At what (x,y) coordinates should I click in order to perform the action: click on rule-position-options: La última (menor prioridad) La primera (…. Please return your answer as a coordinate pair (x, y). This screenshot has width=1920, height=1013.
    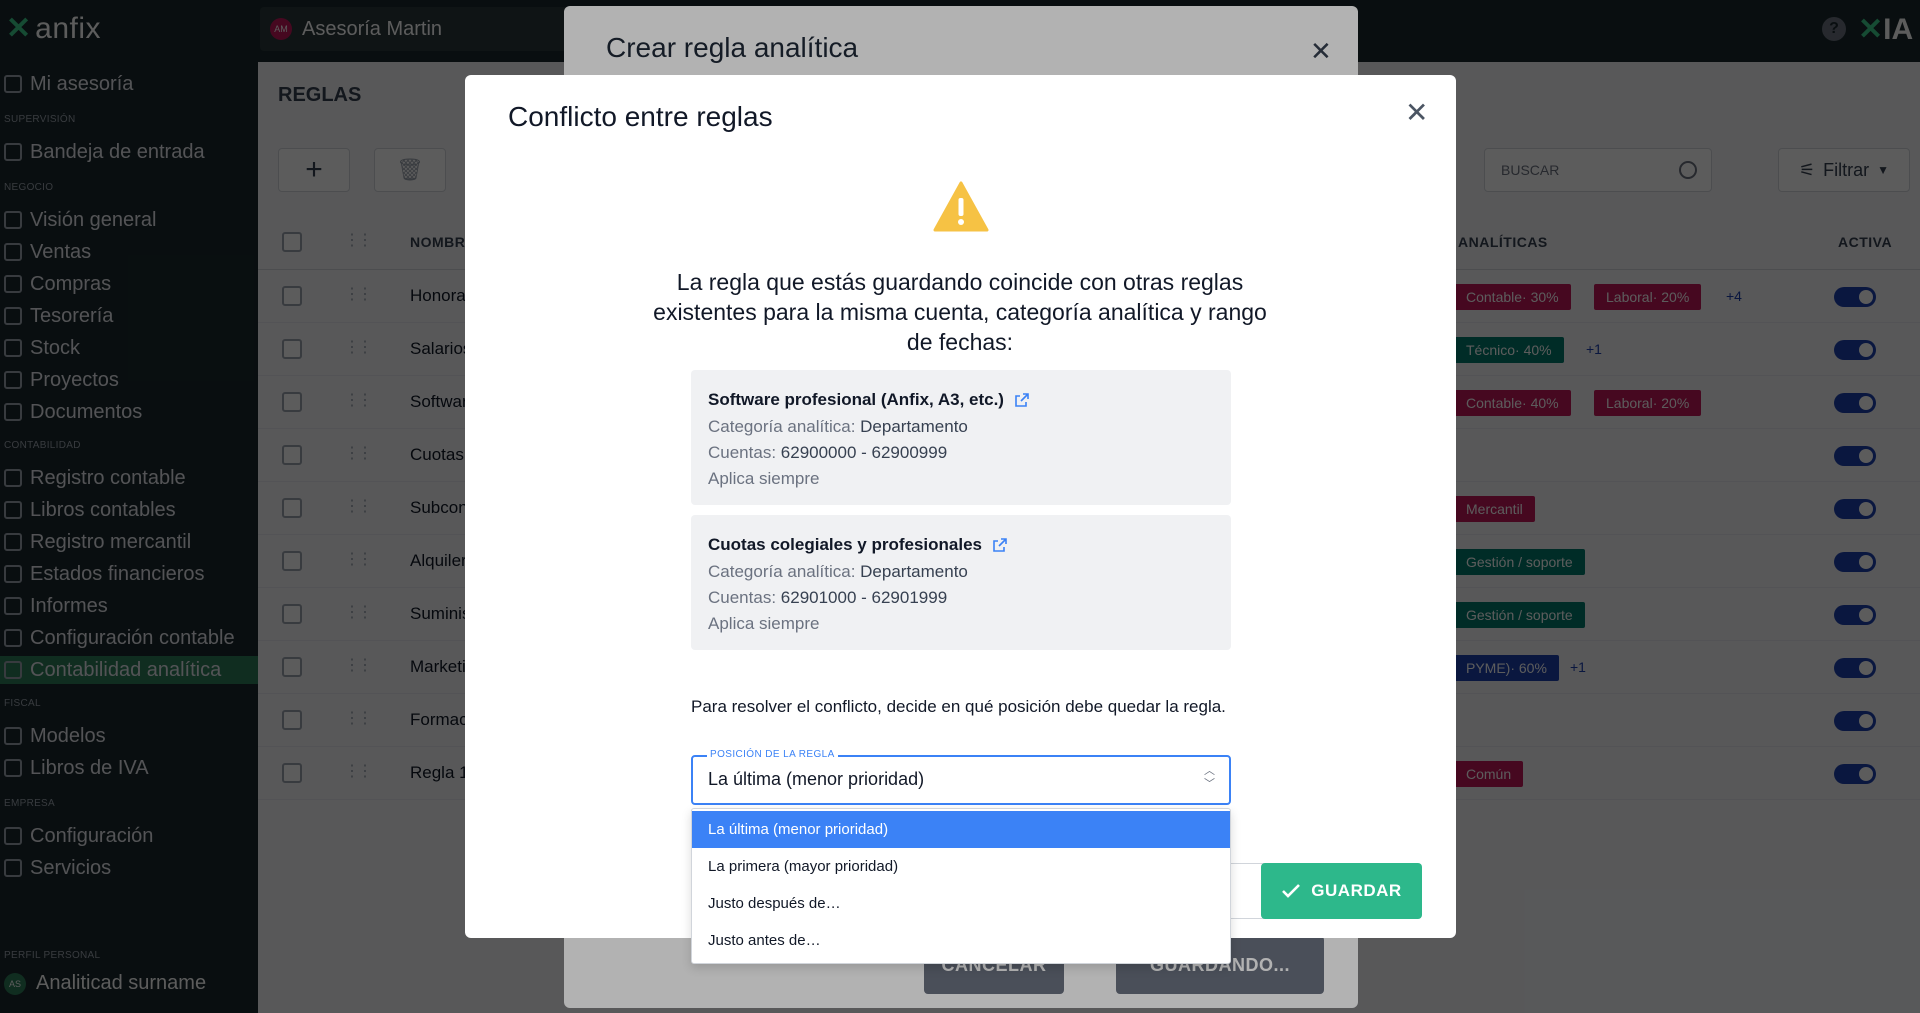
    Looking at the image, I should click on (961, 886).